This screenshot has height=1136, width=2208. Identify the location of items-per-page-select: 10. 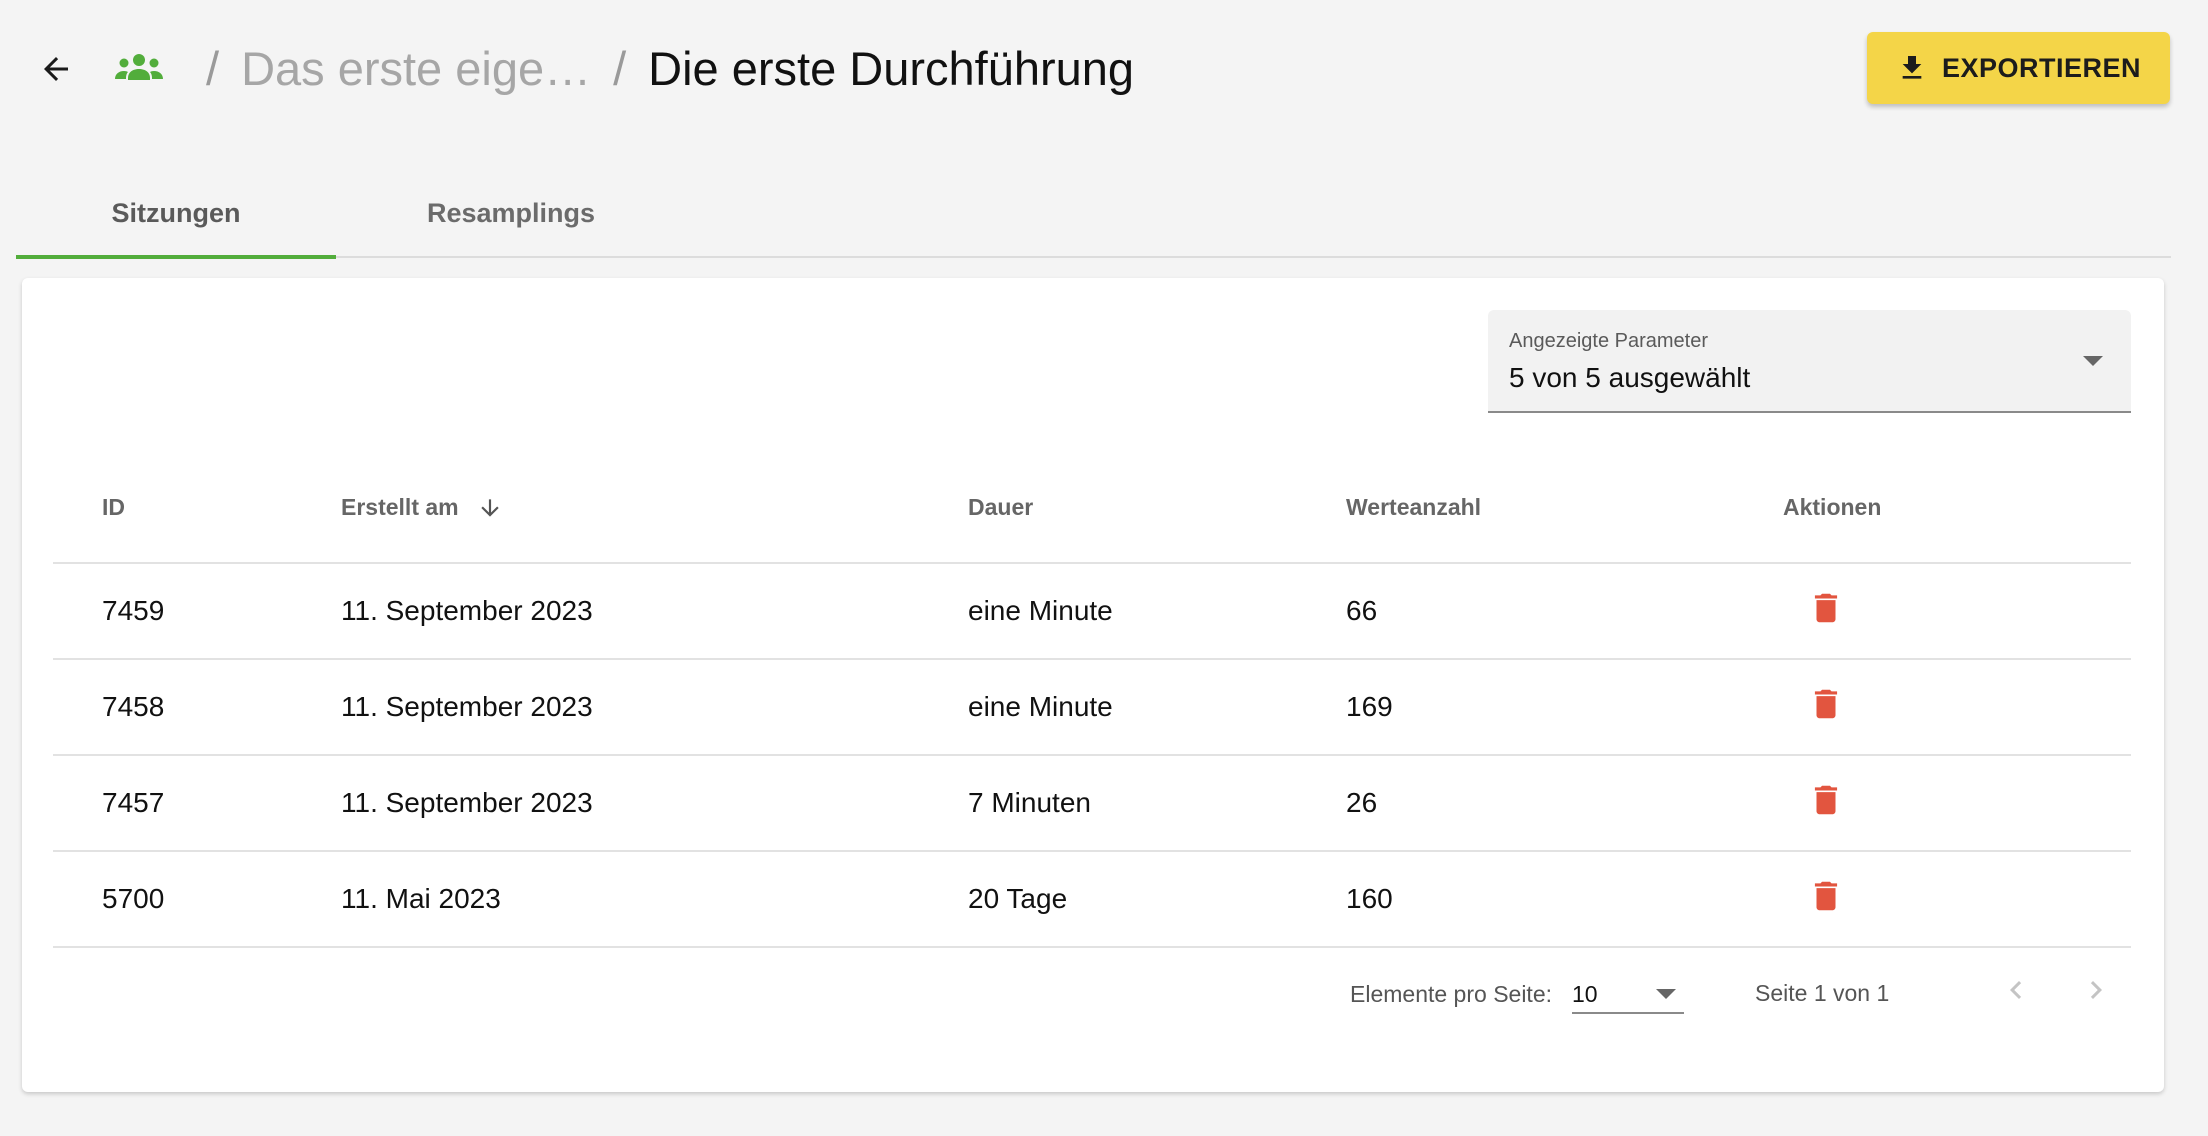
(1628, 991).